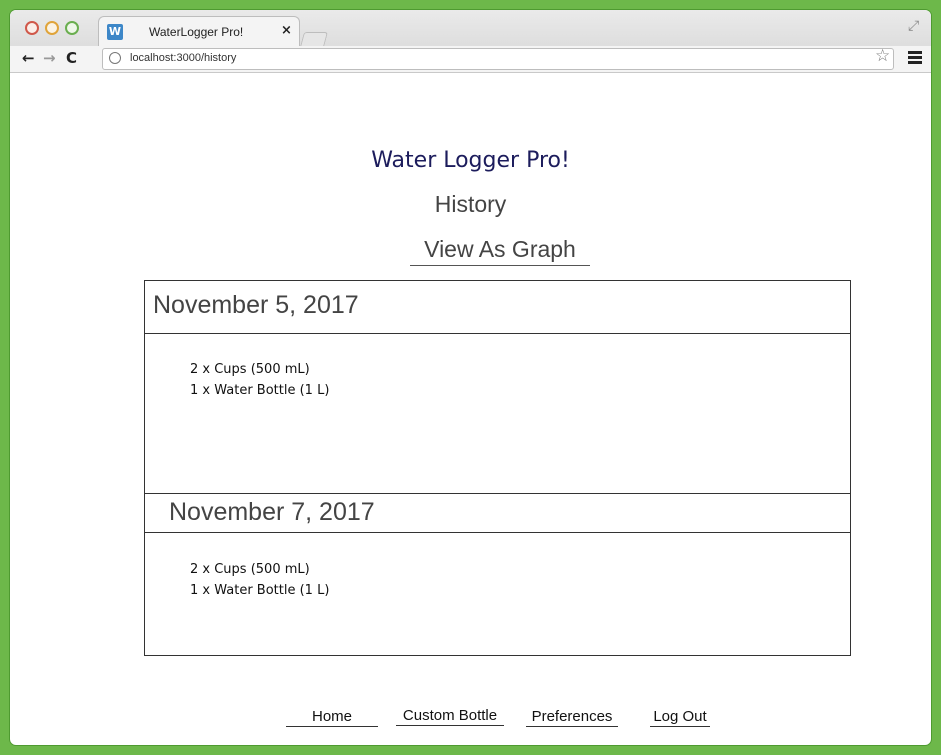 This screenshot has height=755, width=941. What do you see at coordinates (71, 58) in the screenshot?
I see `reload-icon: C` at bounding box center [71, 58].